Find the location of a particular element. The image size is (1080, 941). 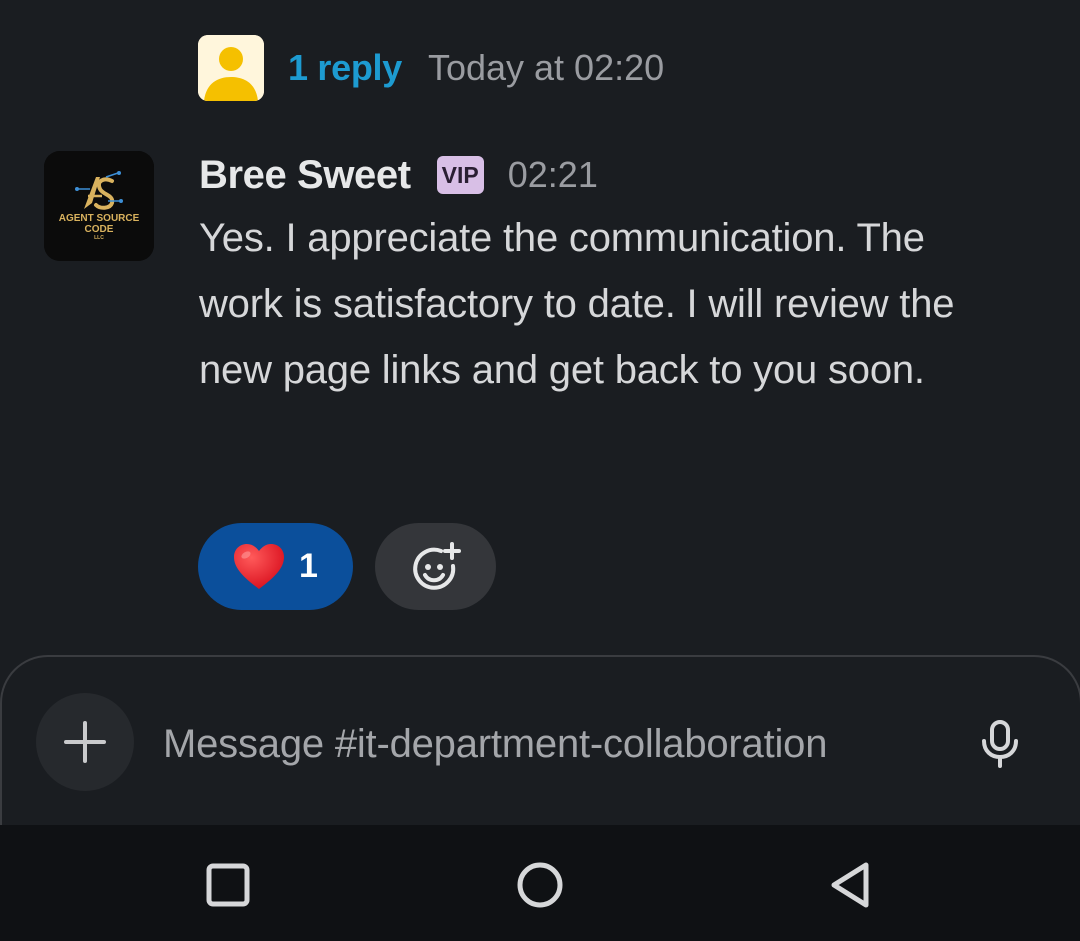

logo-line-2: CODE is located at coordinates (99, 229).